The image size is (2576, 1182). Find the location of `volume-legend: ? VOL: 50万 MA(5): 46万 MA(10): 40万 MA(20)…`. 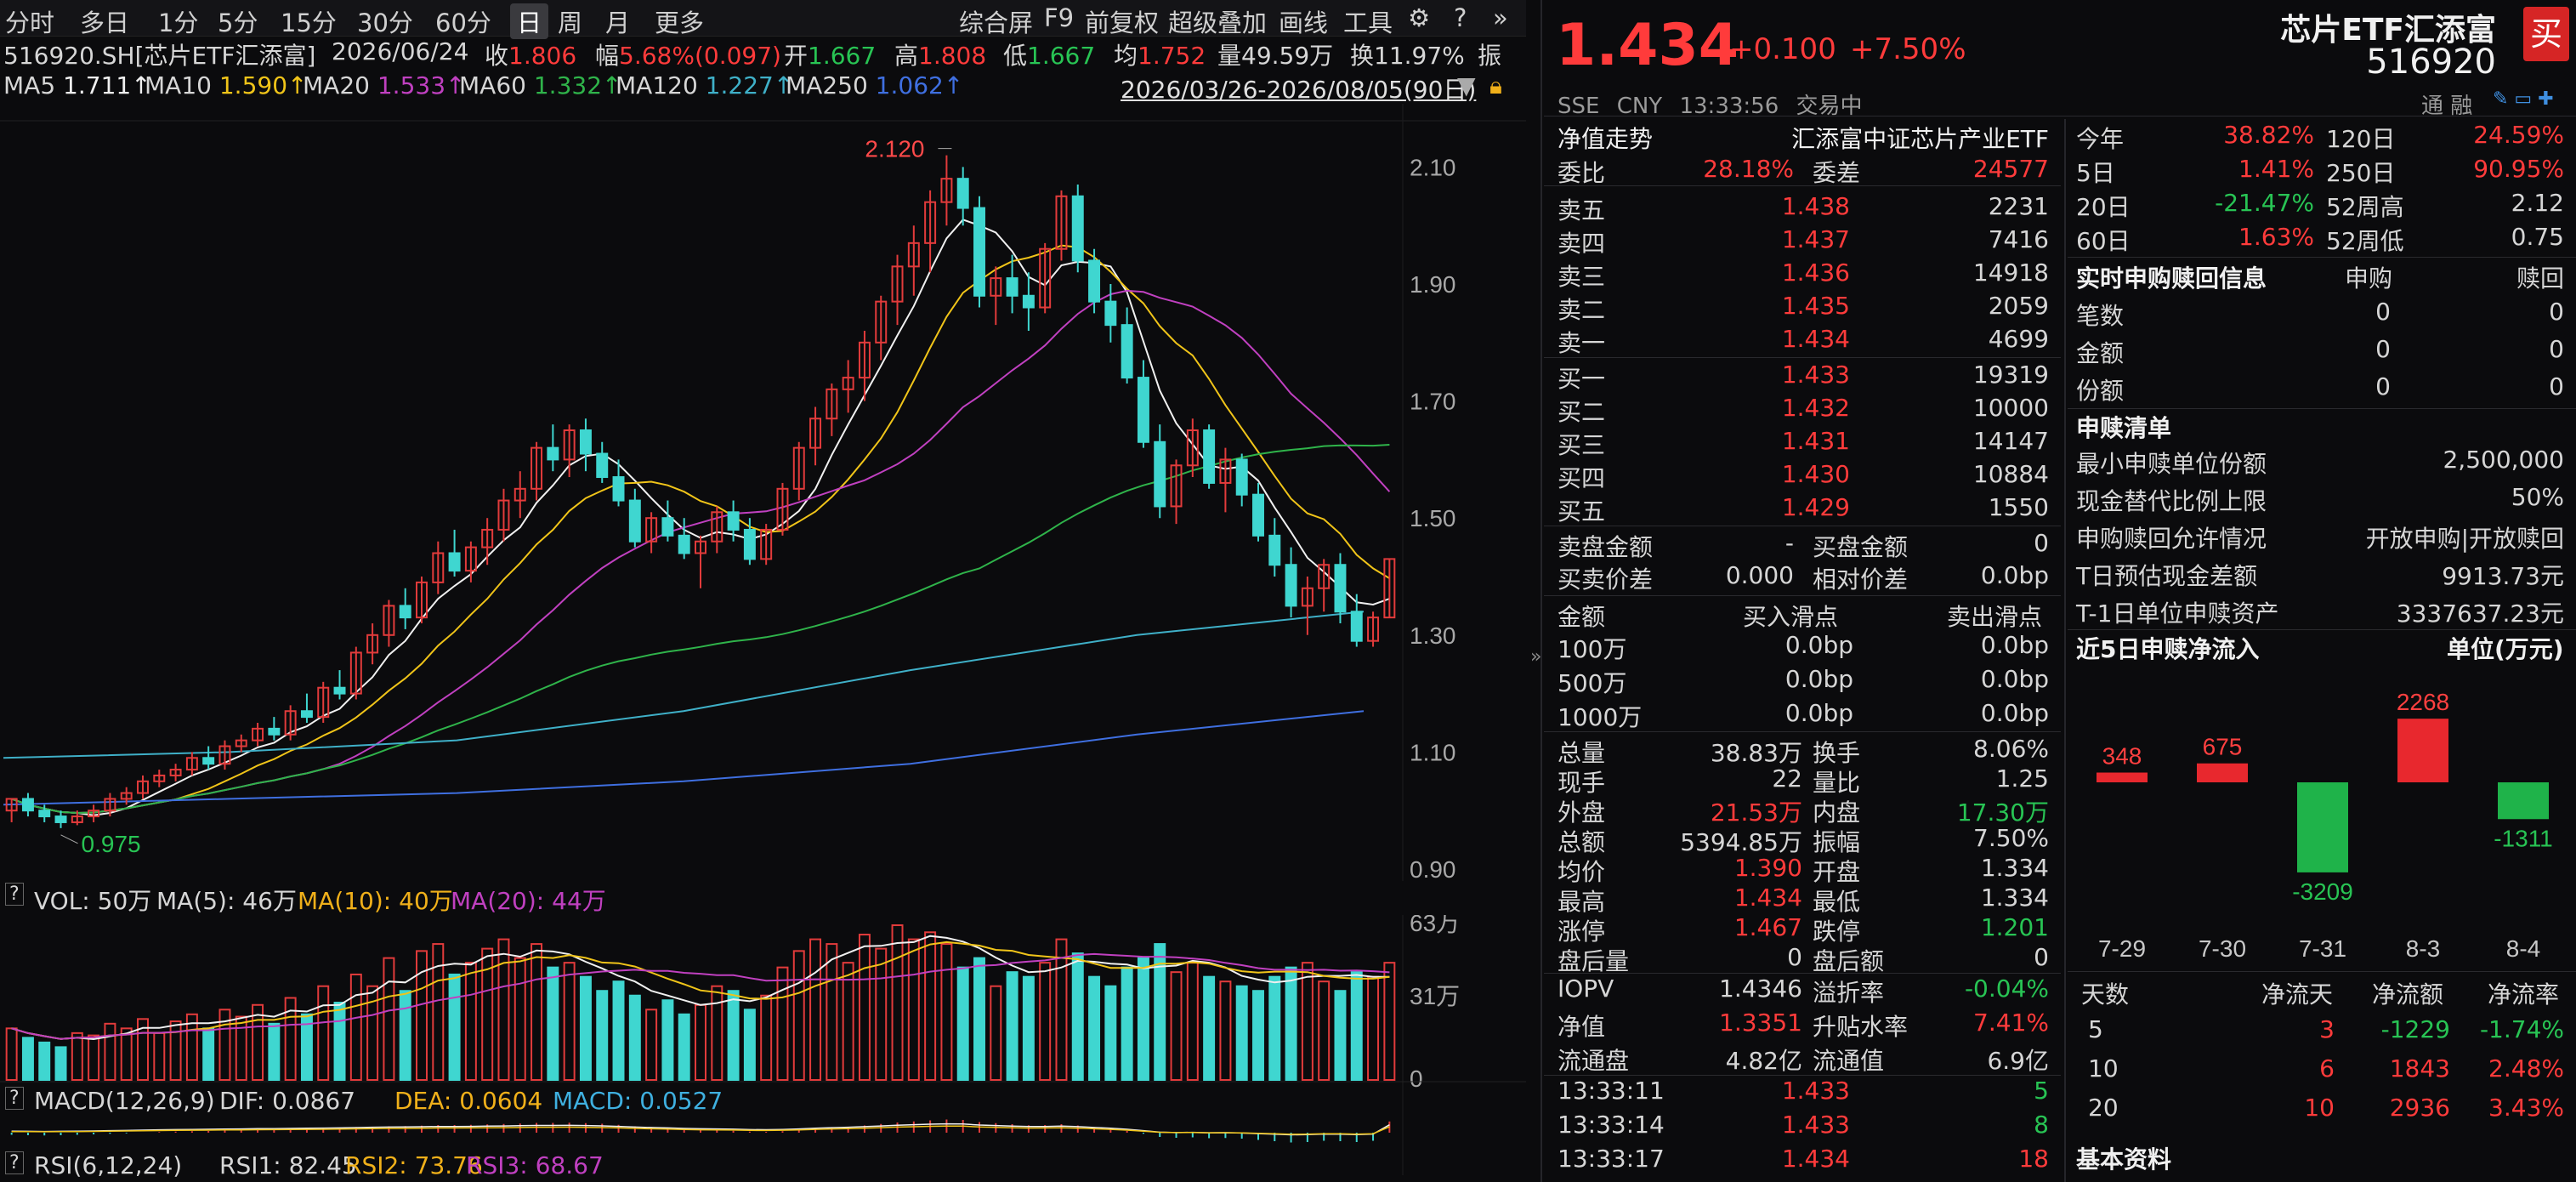

volume-legend: ? VOL: 50万 MA(5): 46万 MA(10): 40万 MA(20)… is located at coordinates (763, 898).